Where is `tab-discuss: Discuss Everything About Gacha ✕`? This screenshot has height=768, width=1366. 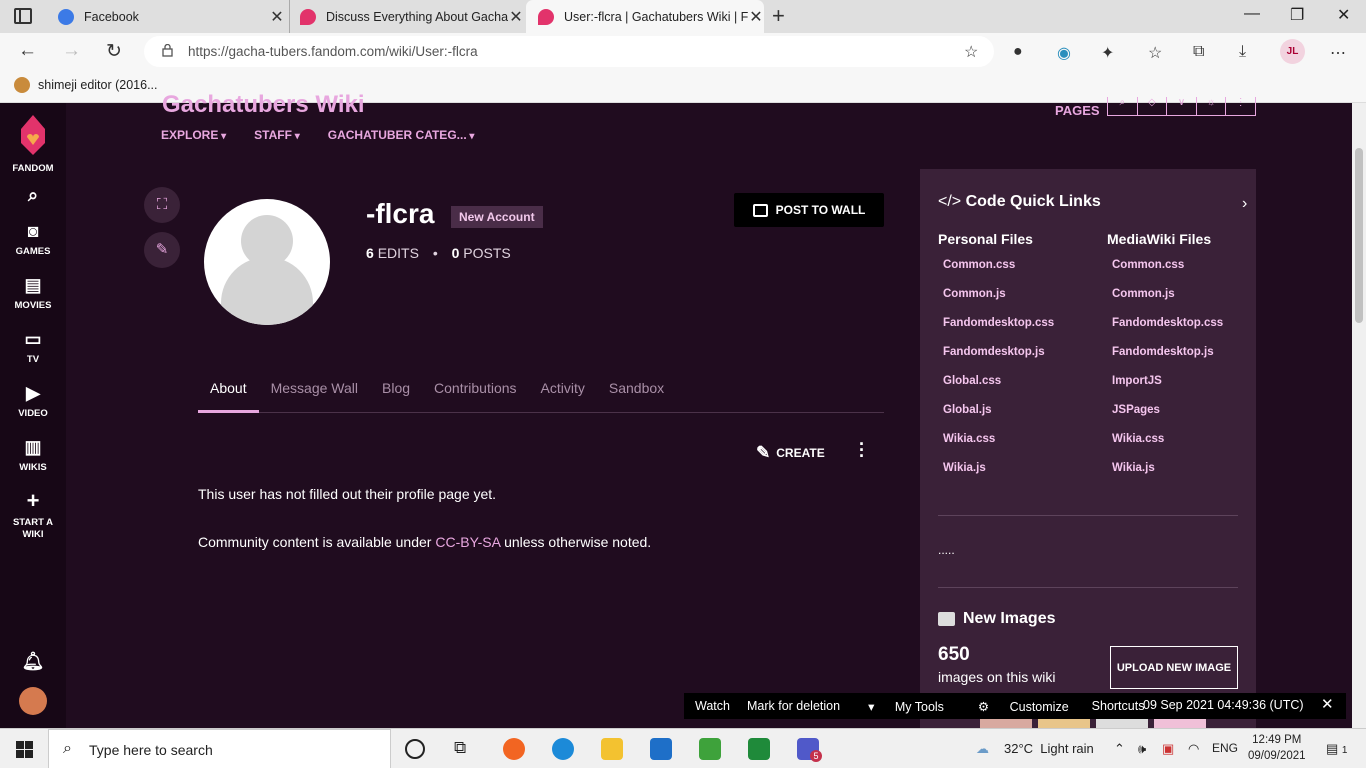
tab-discuss: Discuss Everything About Gacha ✕ is located at coordinates (406, 16).